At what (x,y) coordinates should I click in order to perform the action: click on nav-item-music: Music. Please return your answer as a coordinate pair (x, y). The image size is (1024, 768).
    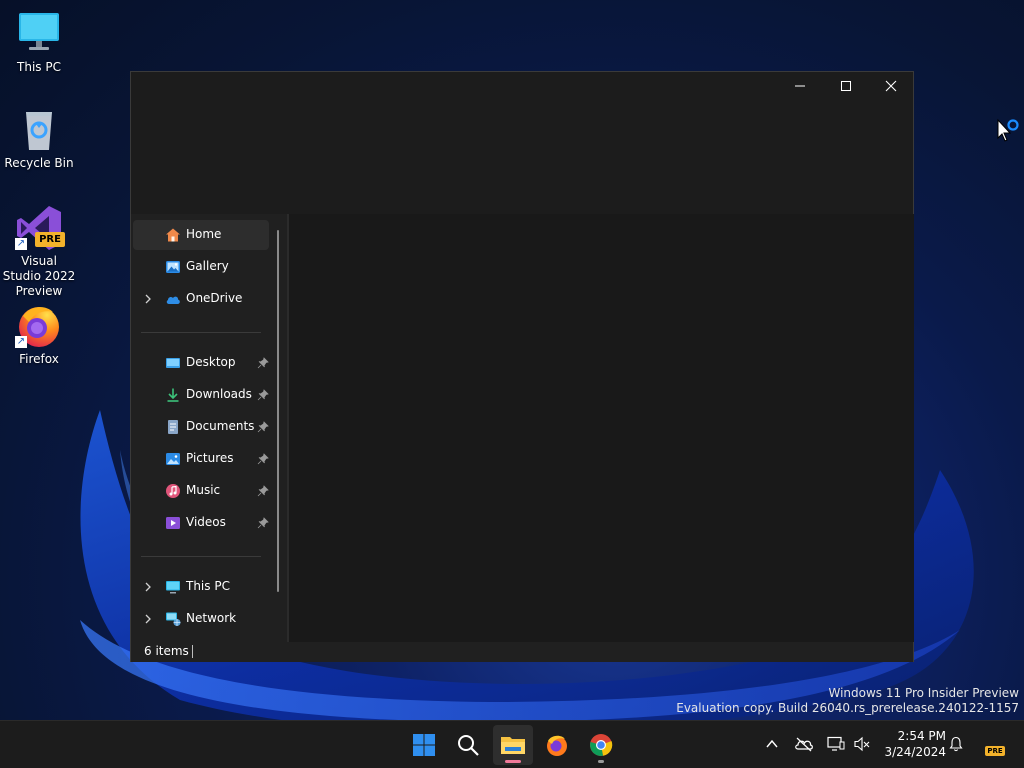
    Looking at the image, I should click on (201, 491).